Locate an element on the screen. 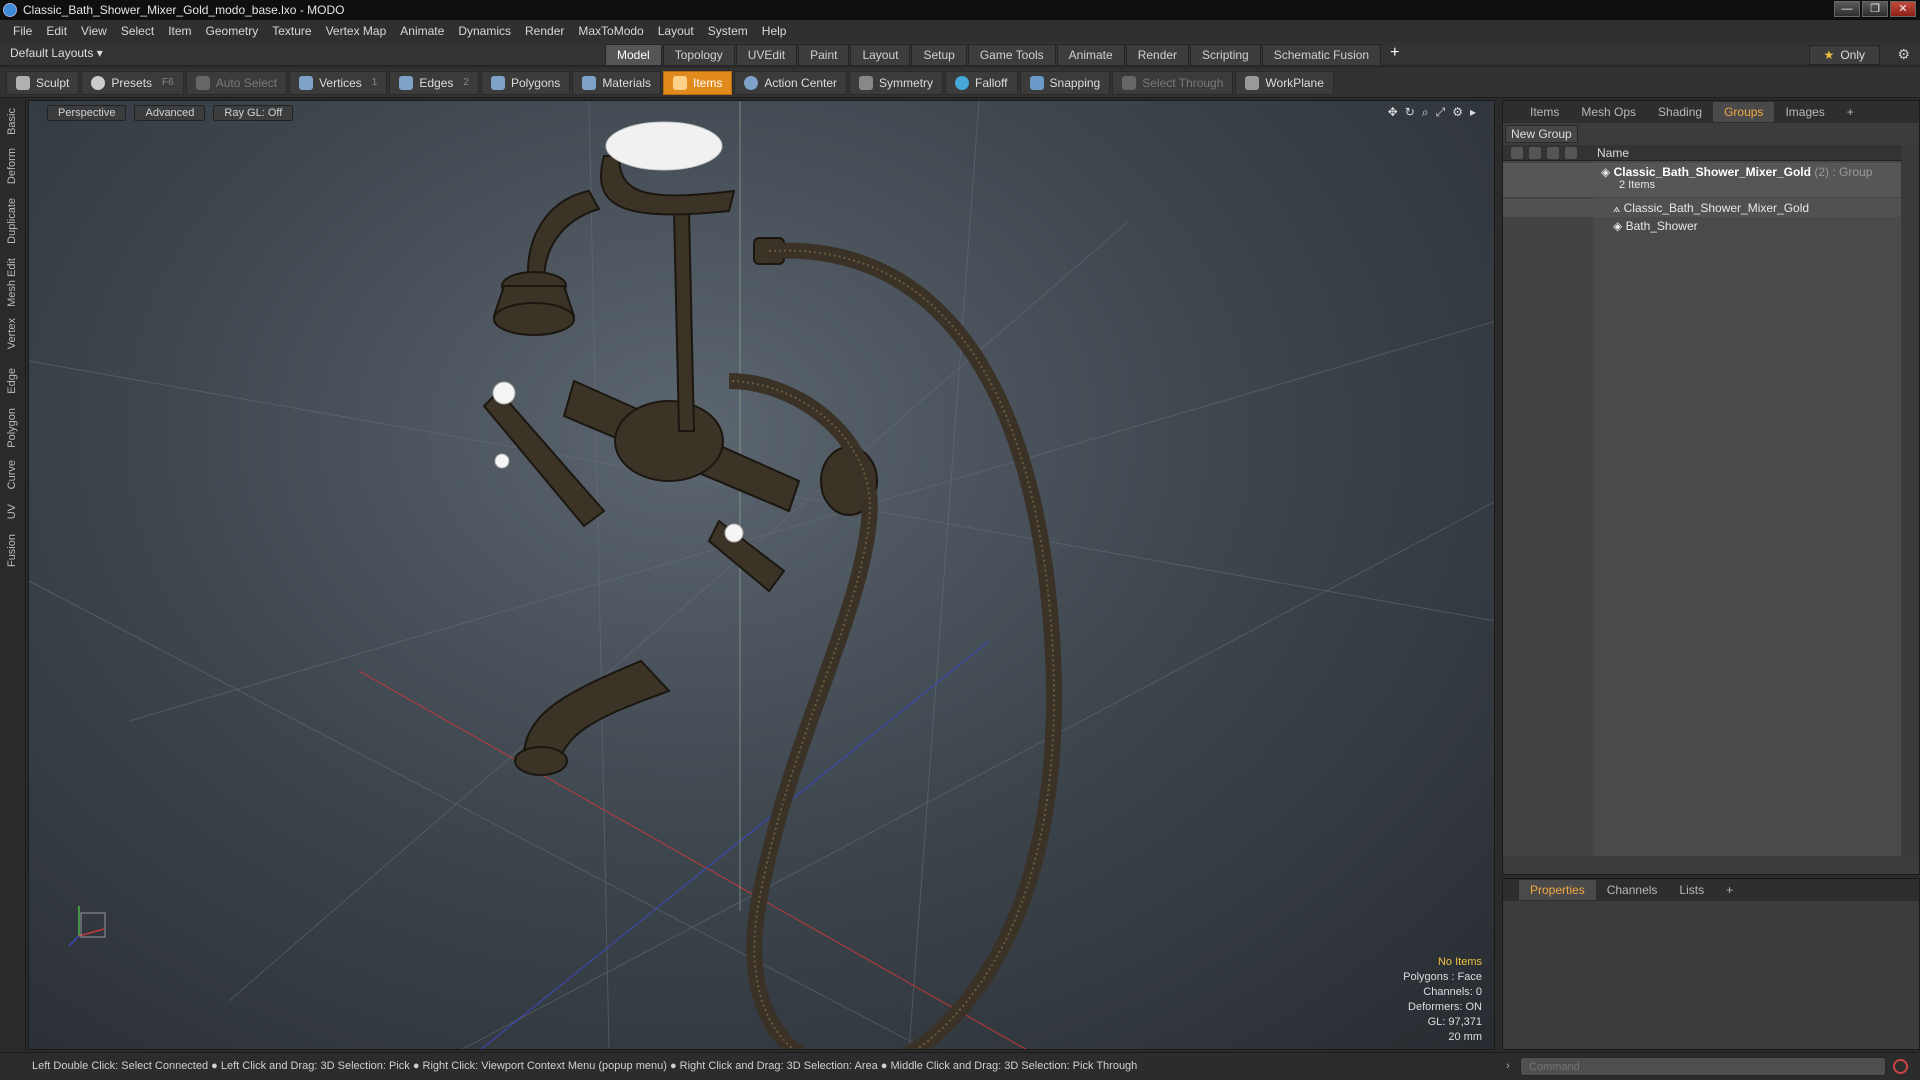 Image resolution: width=1920 pixels, height=1080 pixels. menu-item: Item is located at coordinates (179, 31).